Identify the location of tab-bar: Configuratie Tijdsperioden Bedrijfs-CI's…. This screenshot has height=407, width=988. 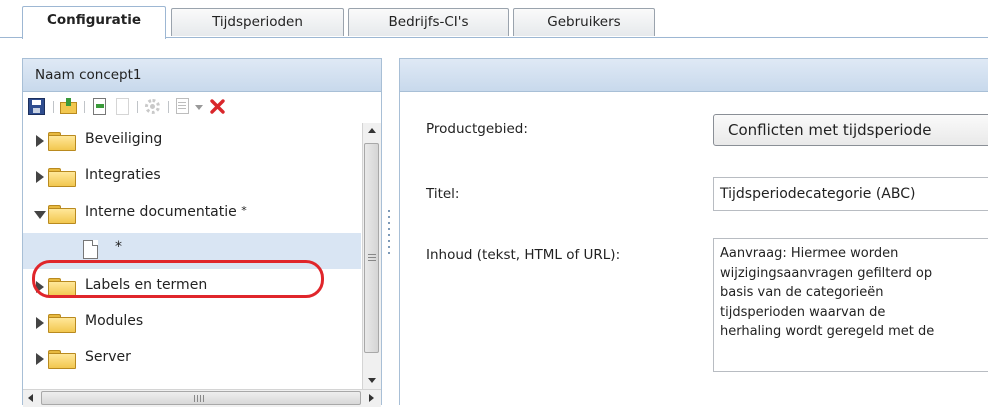
(494, 23).